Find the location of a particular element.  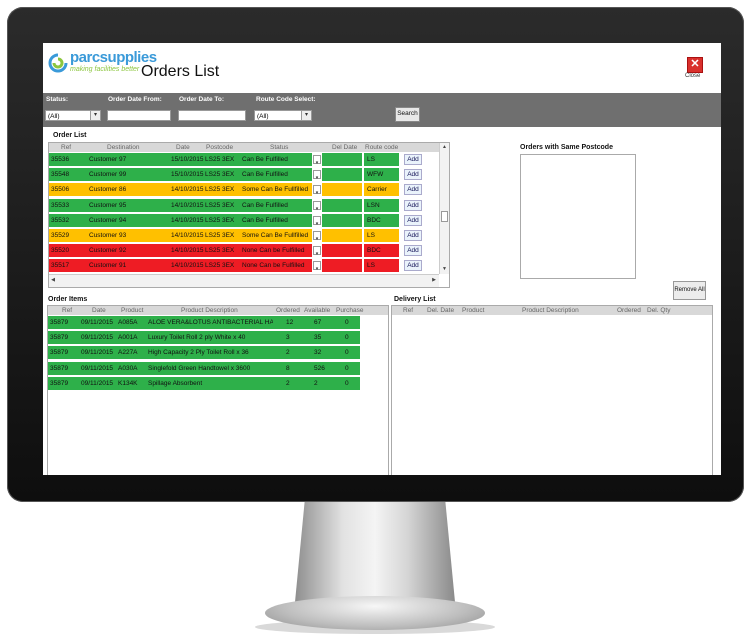

ordered-cell: 8 is located at coordinates (288, 368).